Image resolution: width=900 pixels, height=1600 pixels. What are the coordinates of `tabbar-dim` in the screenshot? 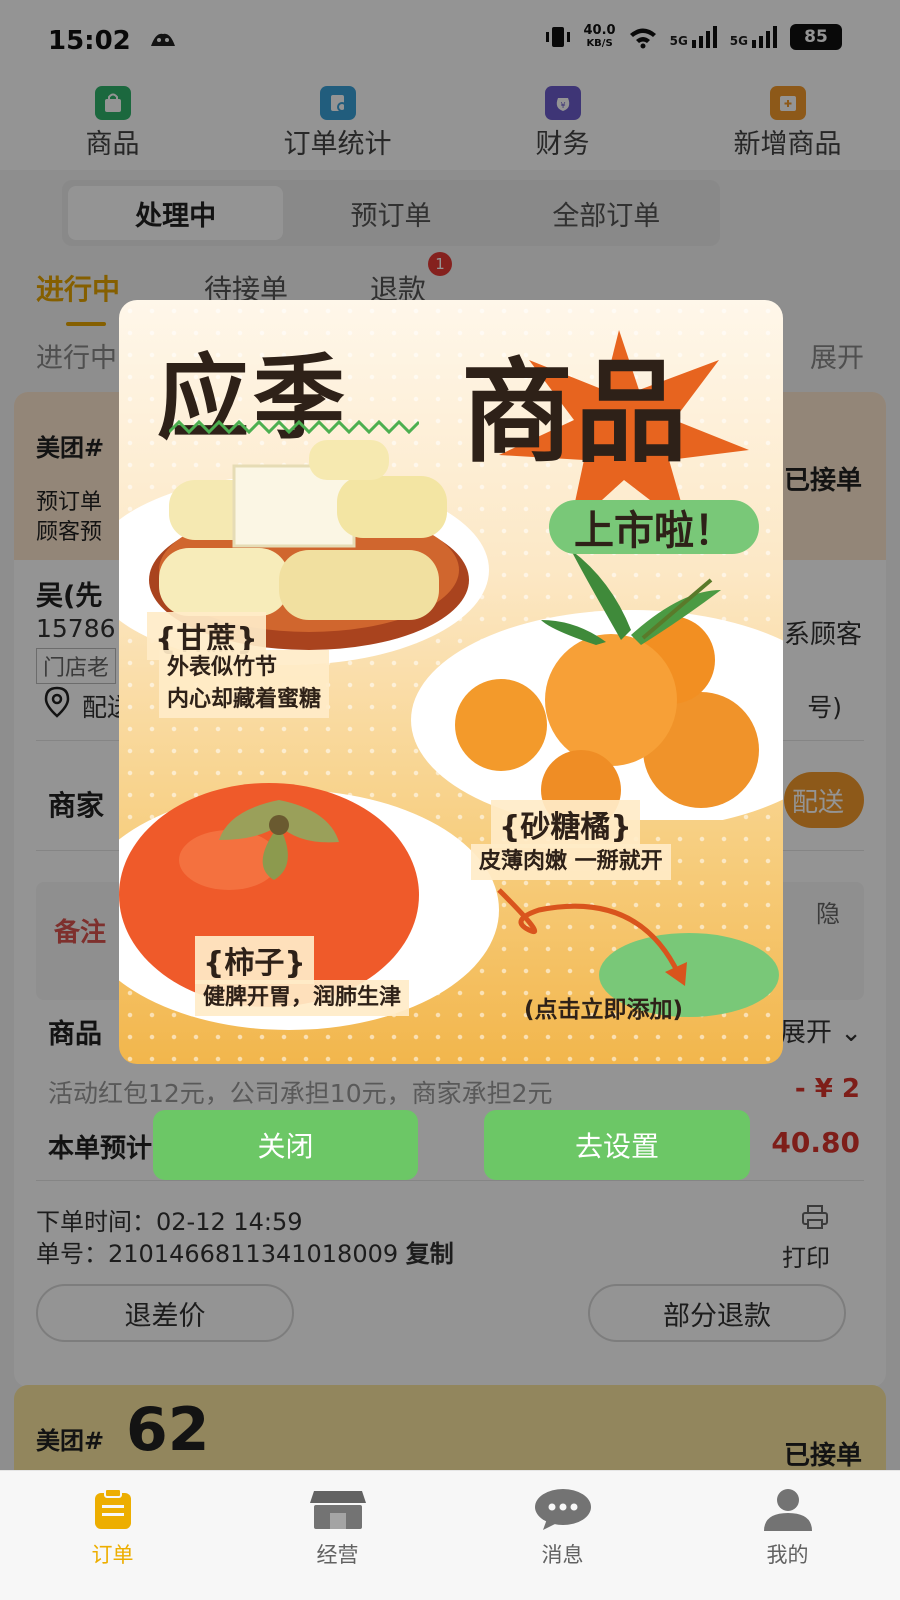 It's located at (450, 1535).